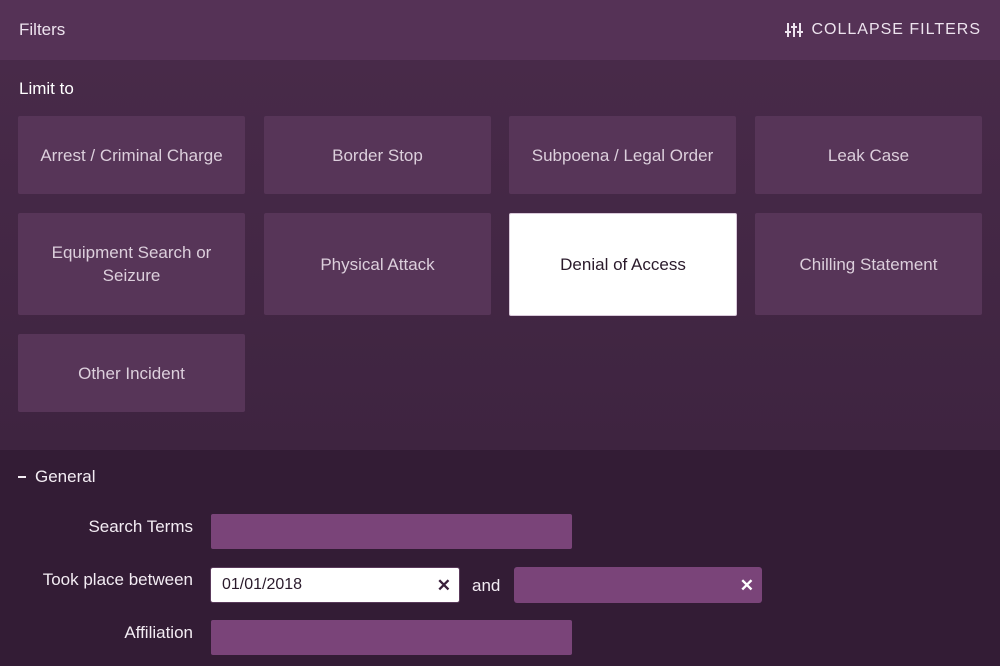  What do you see at coordinates (22, 477) in the screenshot?
I see `minus-icon` at bounding box center [22, 477].